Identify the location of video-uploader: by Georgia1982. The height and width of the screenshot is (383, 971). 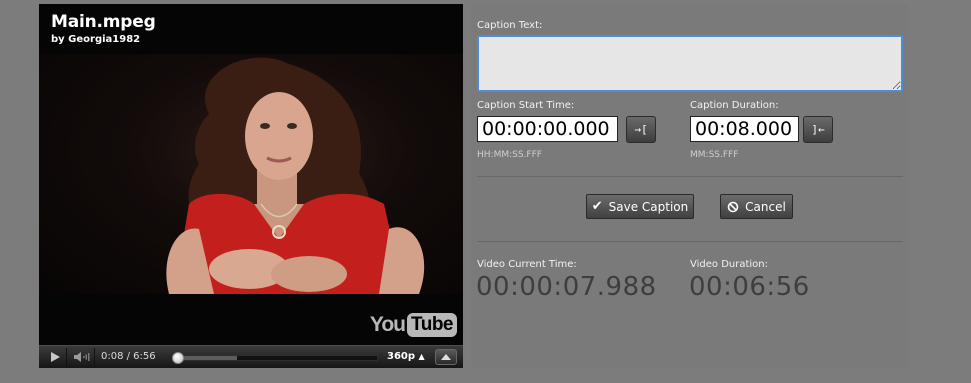
(95, 39).